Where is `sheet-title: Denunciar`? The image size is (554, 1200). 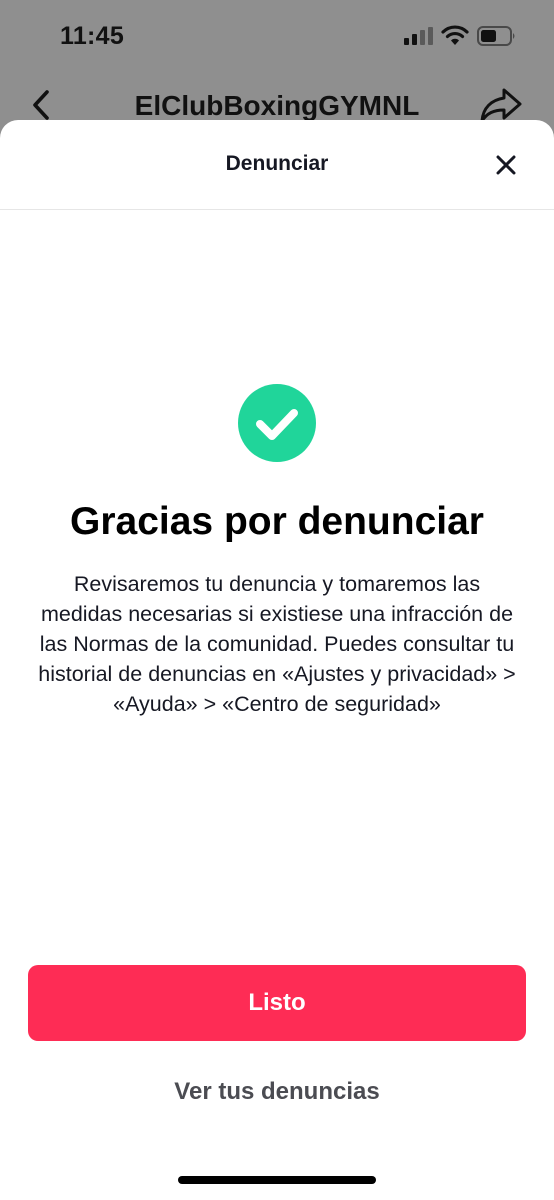
sheet-title: Denunciar is located at coordinates (277, 163).